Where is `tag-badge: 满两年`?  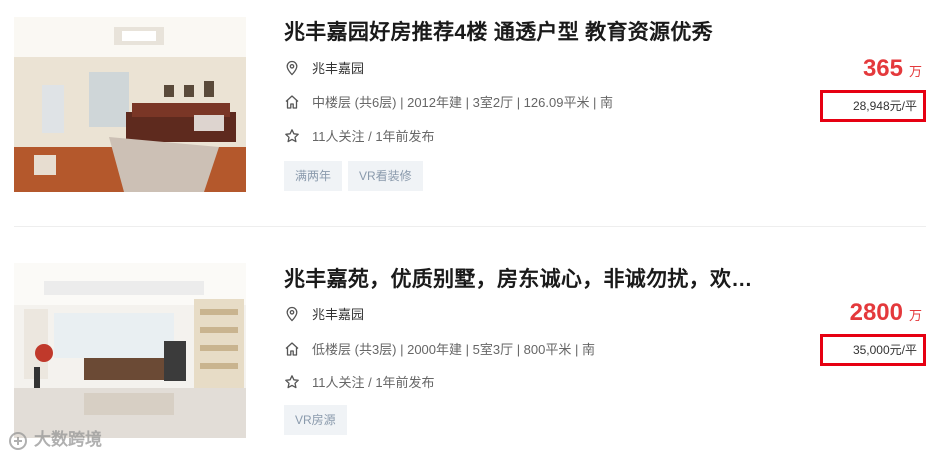 tag-badge: 满两年 is located at coordinates (313, 176).